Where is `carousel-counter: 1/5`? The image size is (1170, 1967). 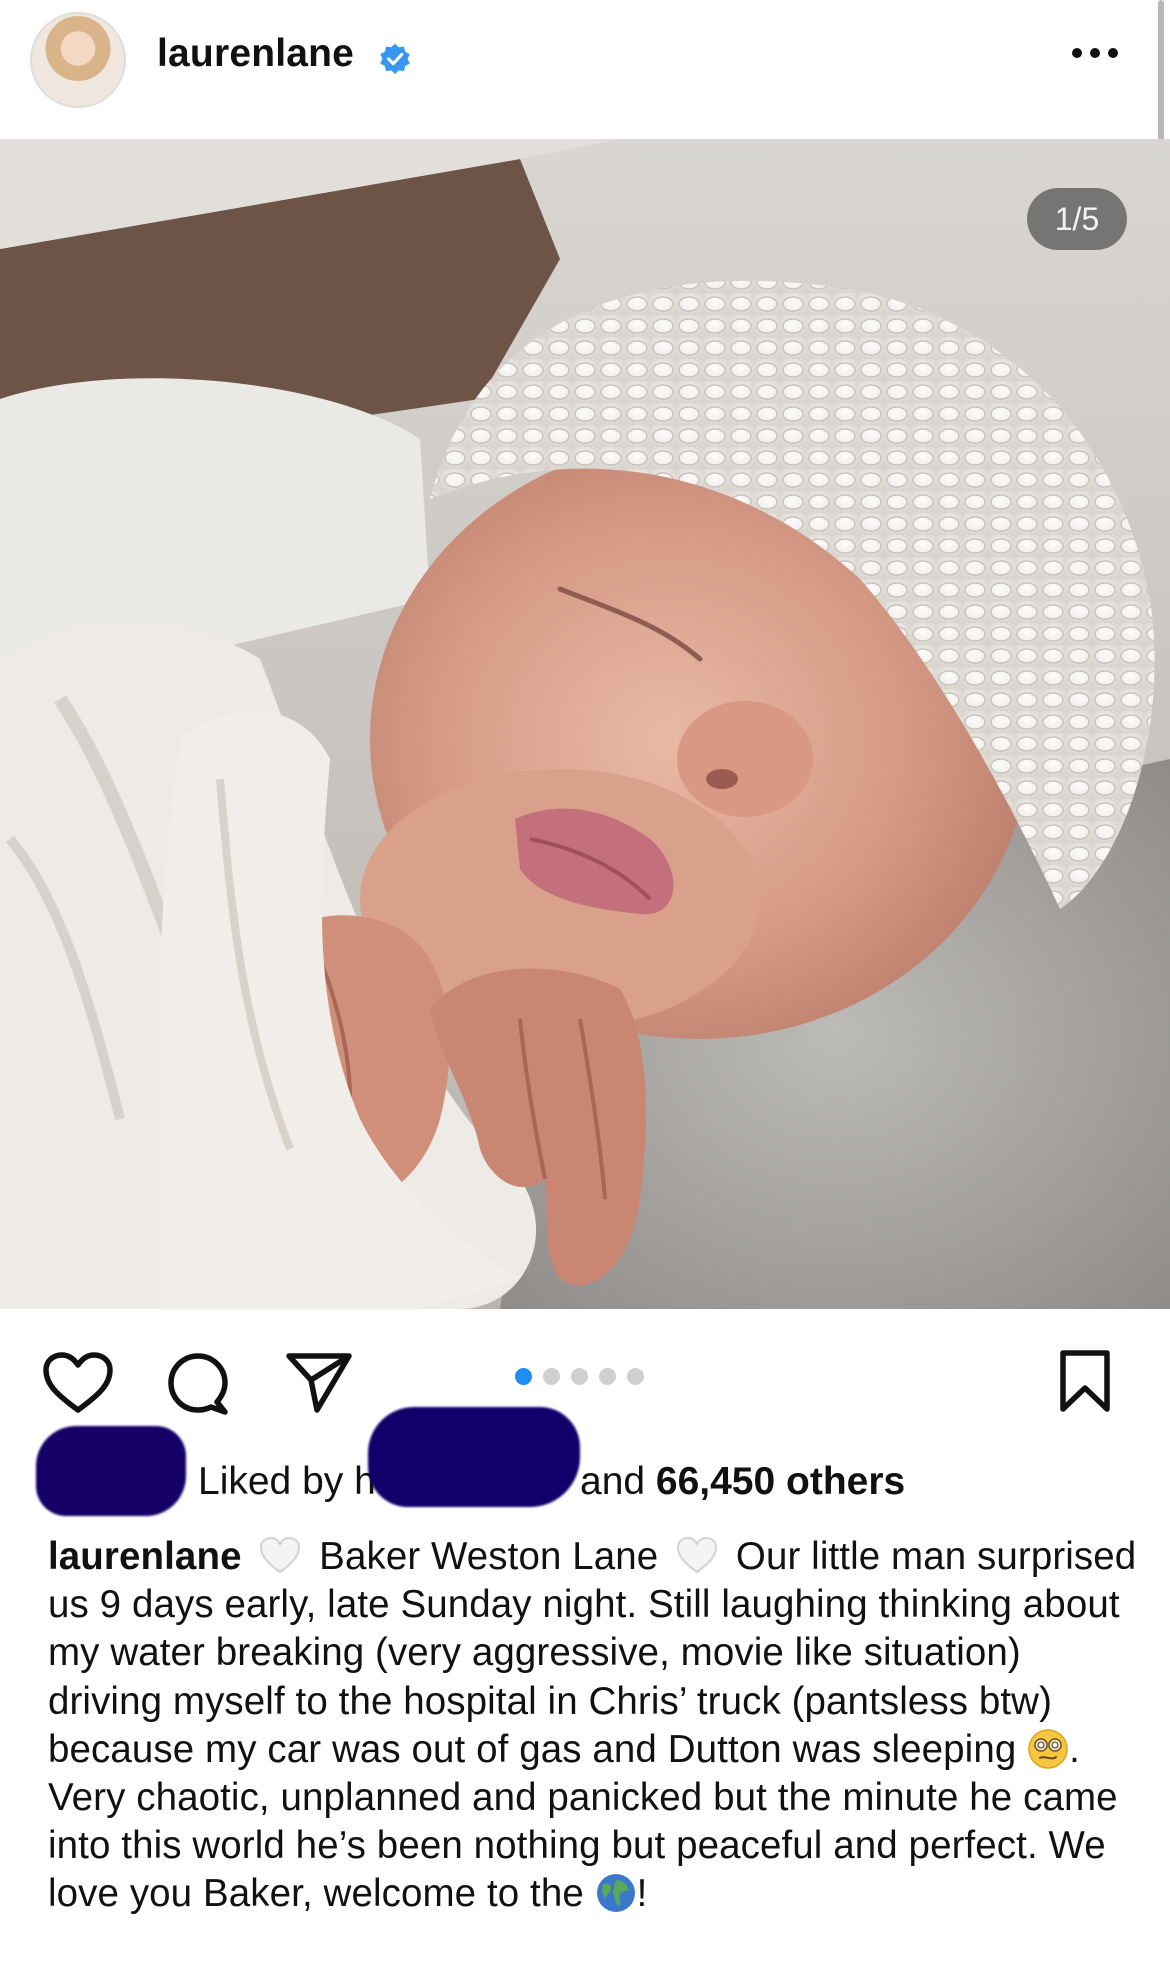 carousel-counter: 1/5 is located at coordinates (1077, 219).